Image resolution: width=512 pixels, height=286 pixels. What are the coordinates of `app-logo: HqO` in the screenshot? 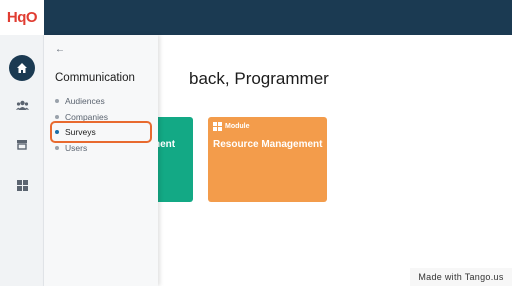 It's located at (22, 17).